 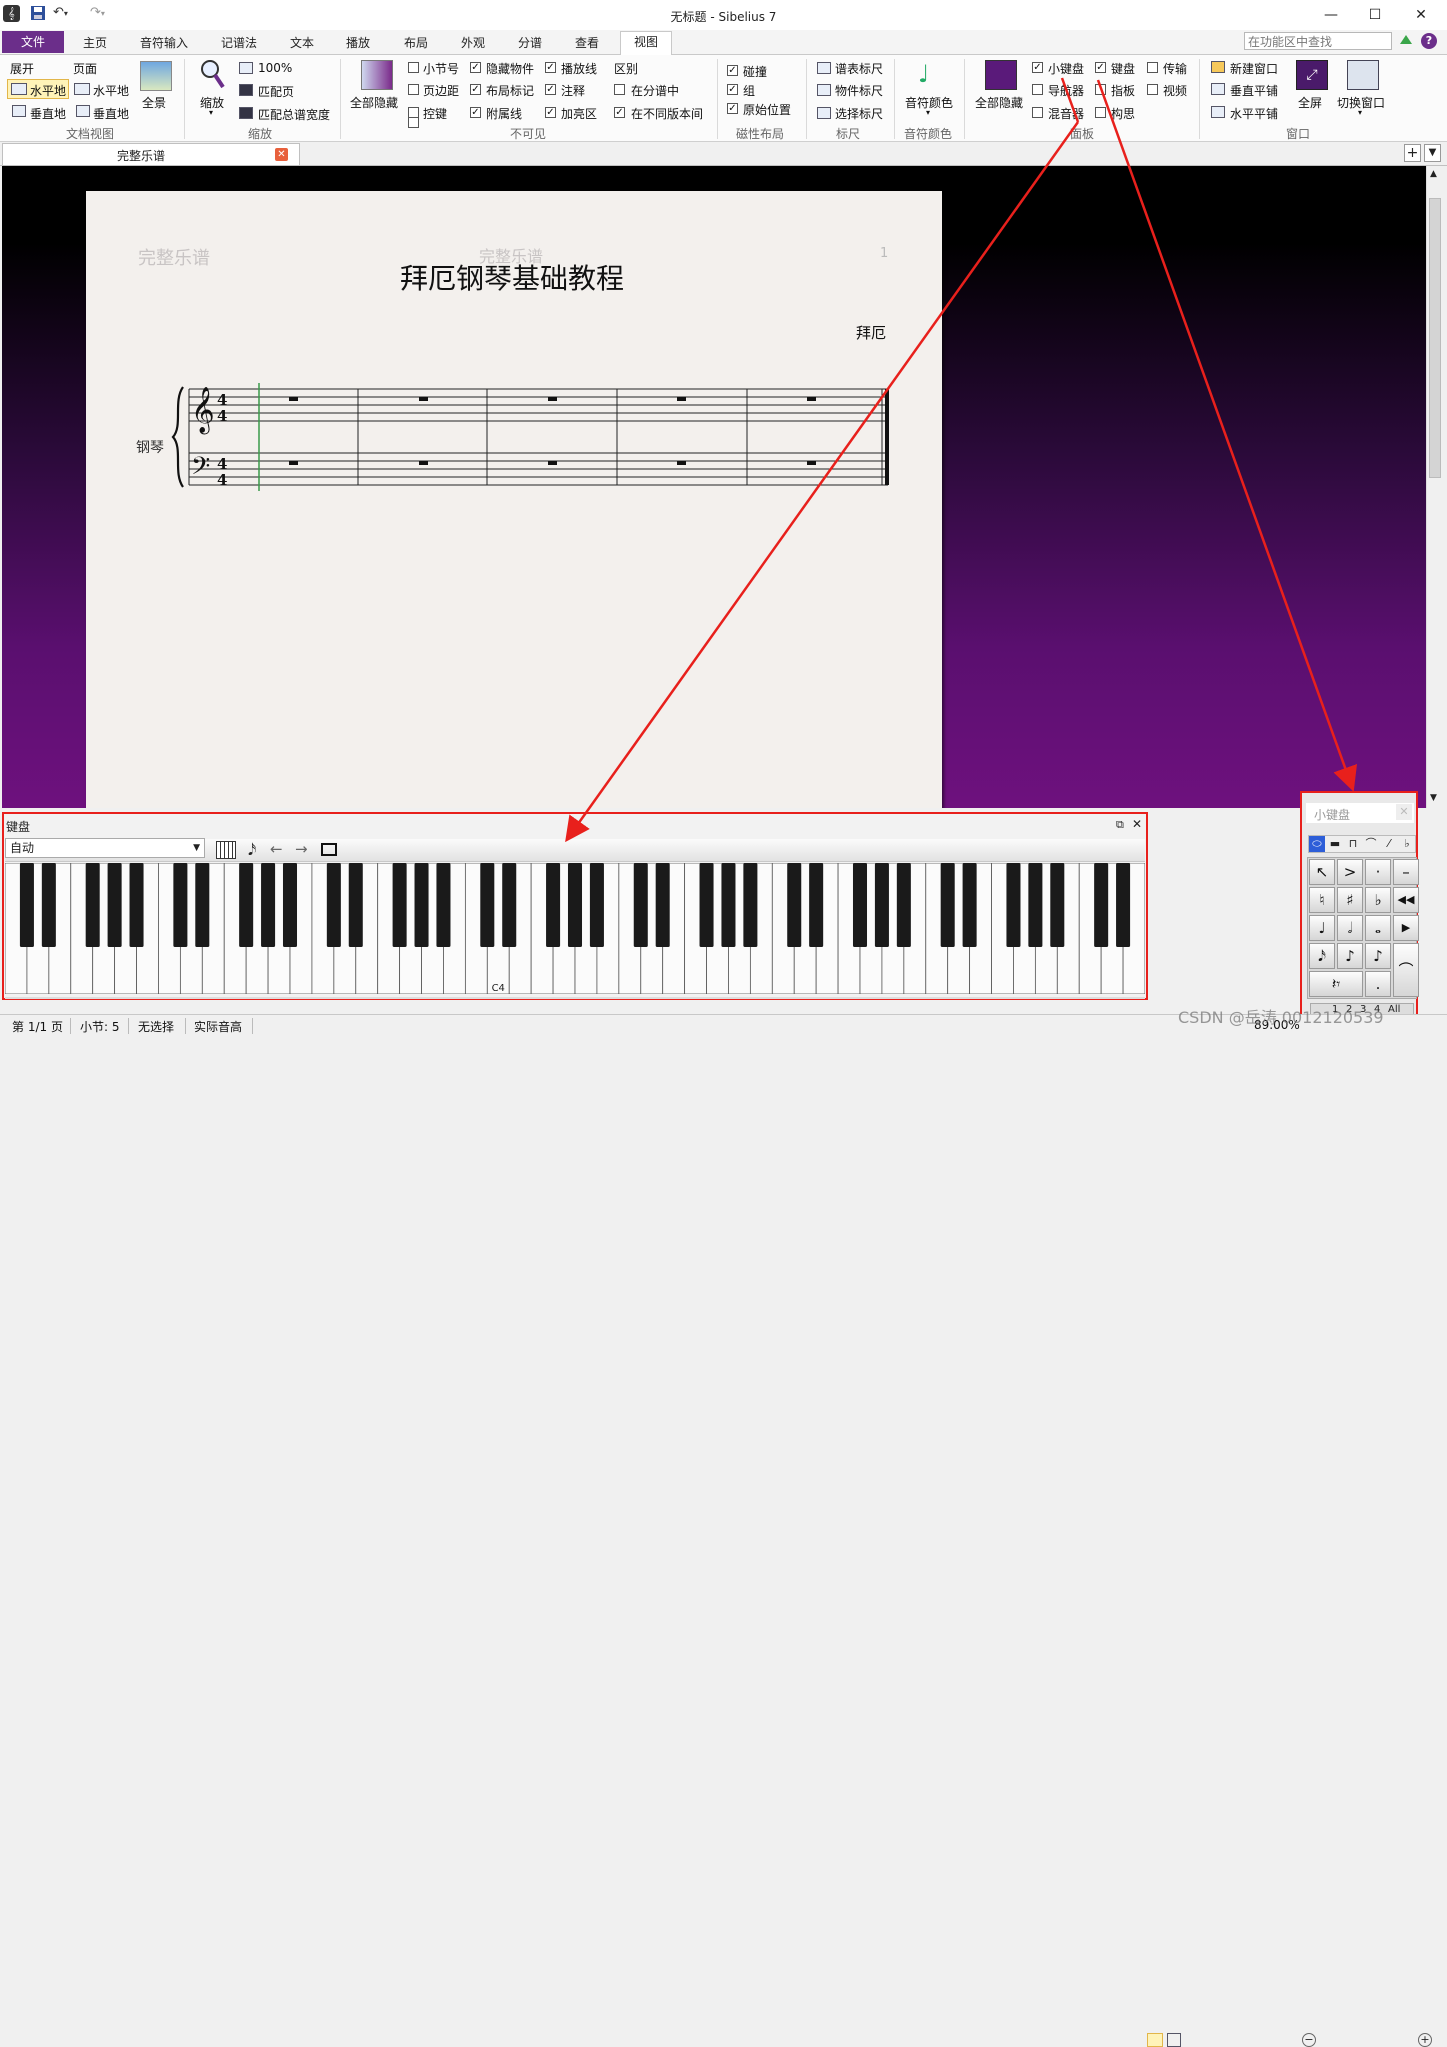 I want to click on staff-ruler-button: 谱表标尺, so click(x=859, y=68).